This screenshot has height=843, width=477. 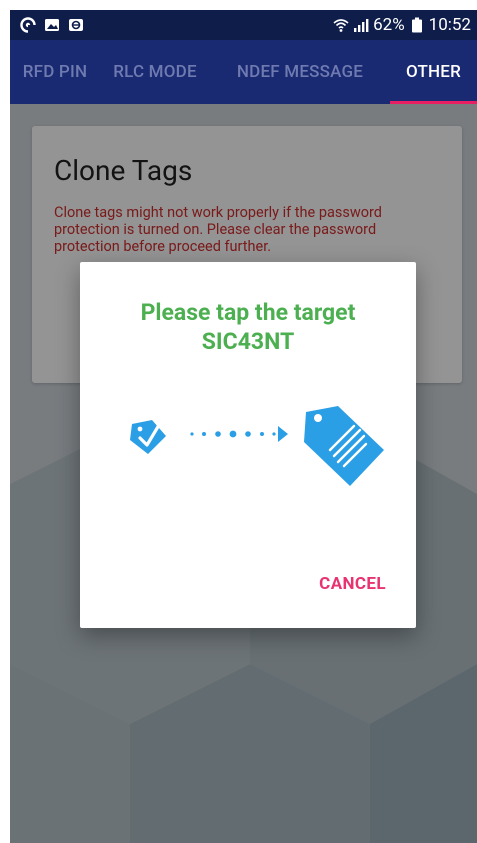 I want to click on tab-bar: RFD PIN RLC MODE NDEF MESSAGE OTHER, so click(x=243, y=72).